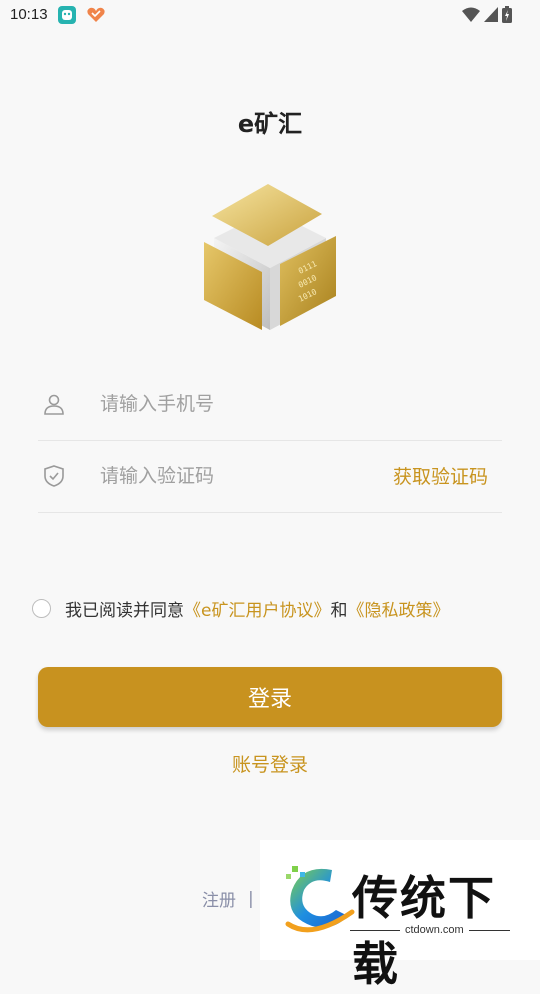 This screenshot has width=540, height=994. I want to click on status-indicators, so click(487, 14).